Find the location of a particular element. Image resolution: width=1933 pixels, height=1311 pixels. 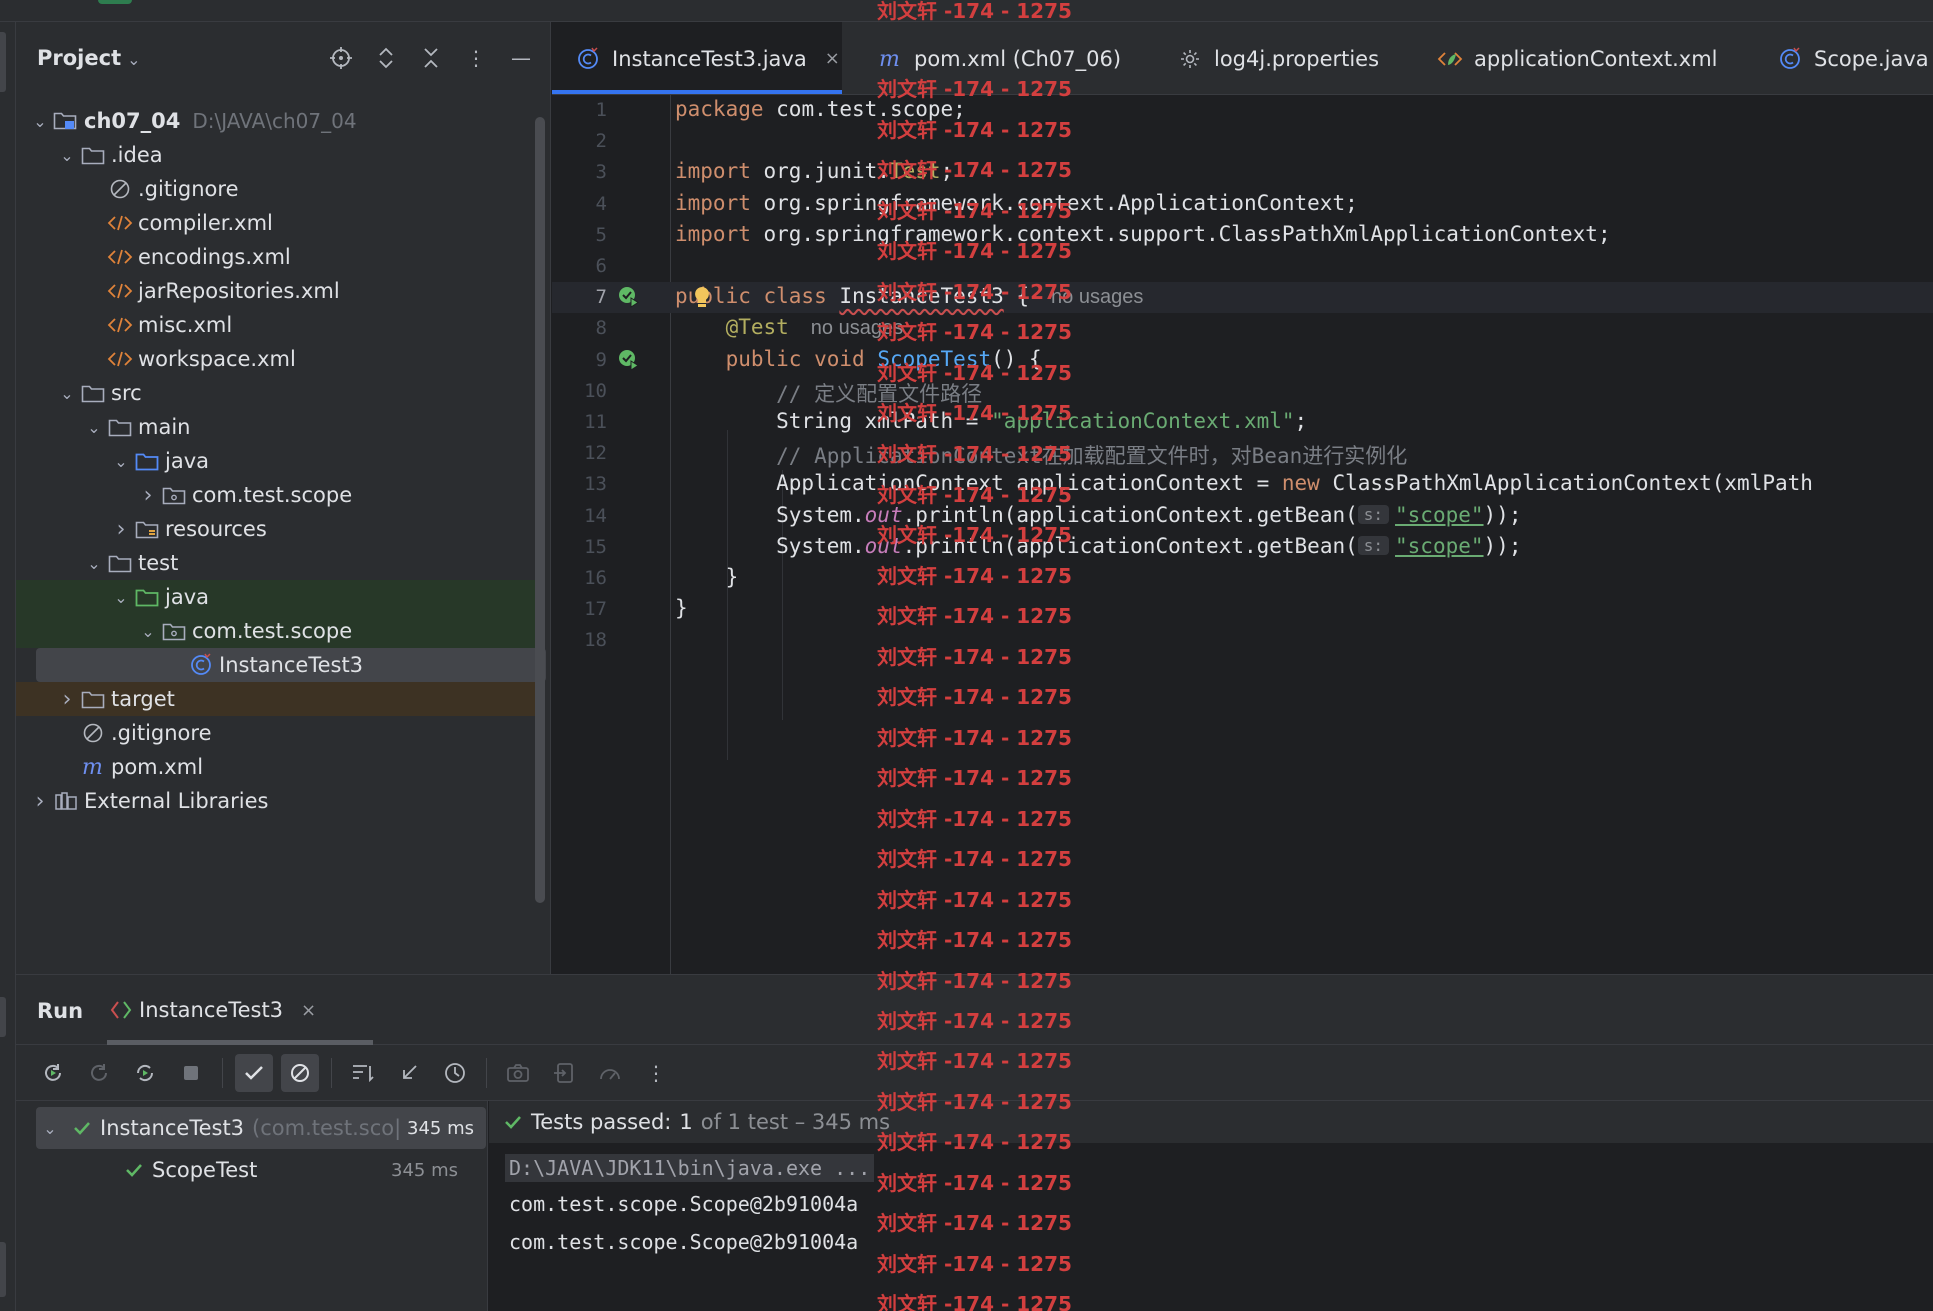

tree-item: ⌄ main is located at coordinates (276, 427).